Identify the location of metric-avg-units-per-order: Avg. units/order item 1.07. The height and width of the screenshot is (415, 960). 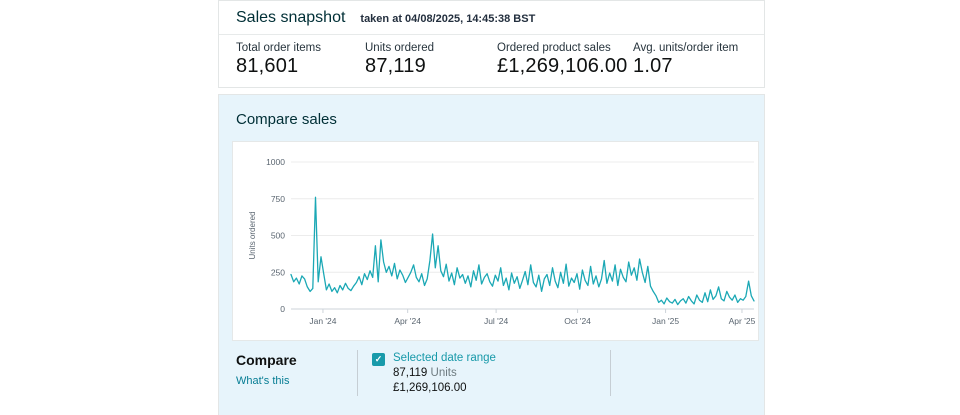
(685, 60).